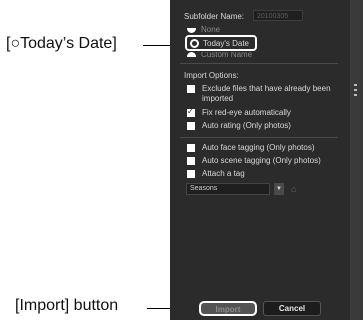 The height and width of the screenshot is (320, 363). I want to click on option-attach-tag-label: Attach a tag, so click(223, 173).